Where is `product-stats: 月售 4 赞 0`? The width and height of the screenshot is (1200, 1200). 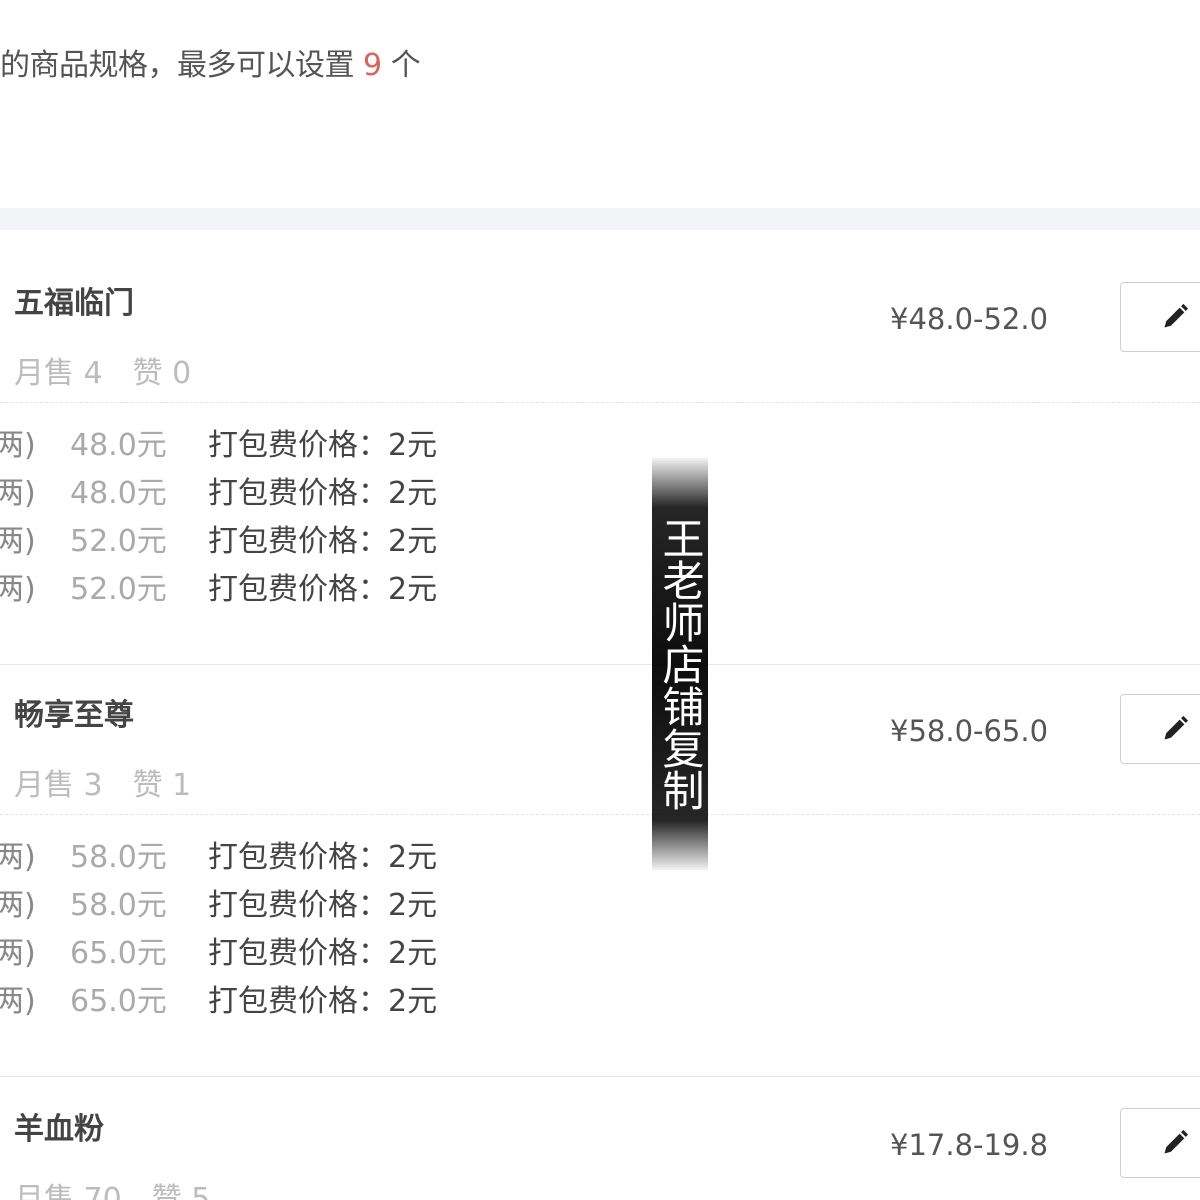
product-stats: 月售 4 赞 0 is located at coordinates (117, 370).